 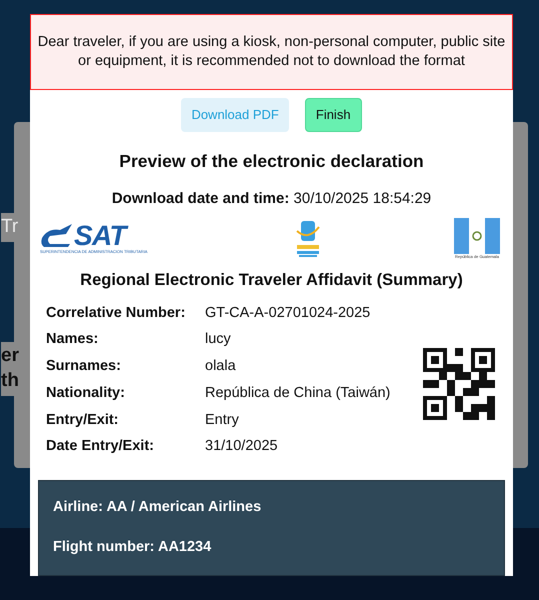 I want to click on declaration-logo-icon, so click(x=307, y=239).